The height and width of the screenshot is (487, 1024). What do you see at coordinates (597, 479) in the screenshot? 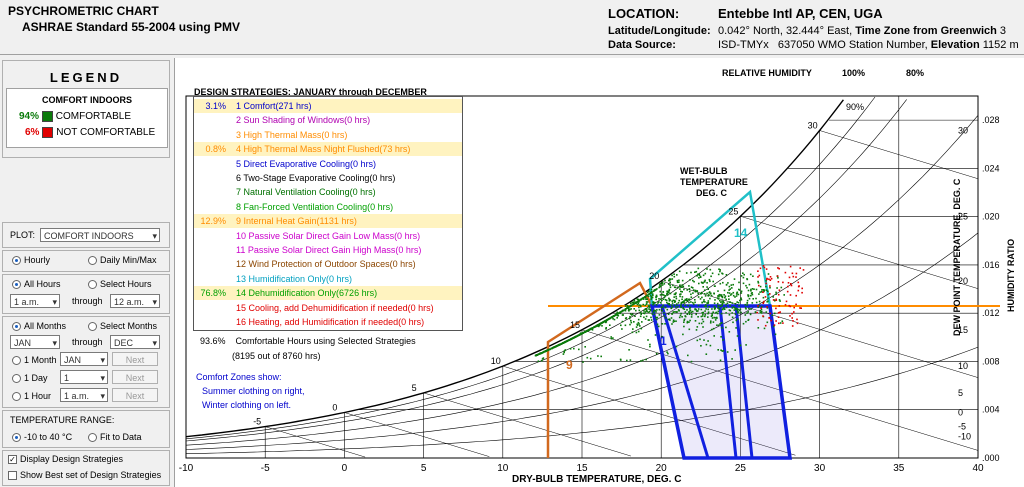
I see `x-axis-label: DRY-BULB TEMPERATURE, DEG. C` at bounding box center [597, 479].